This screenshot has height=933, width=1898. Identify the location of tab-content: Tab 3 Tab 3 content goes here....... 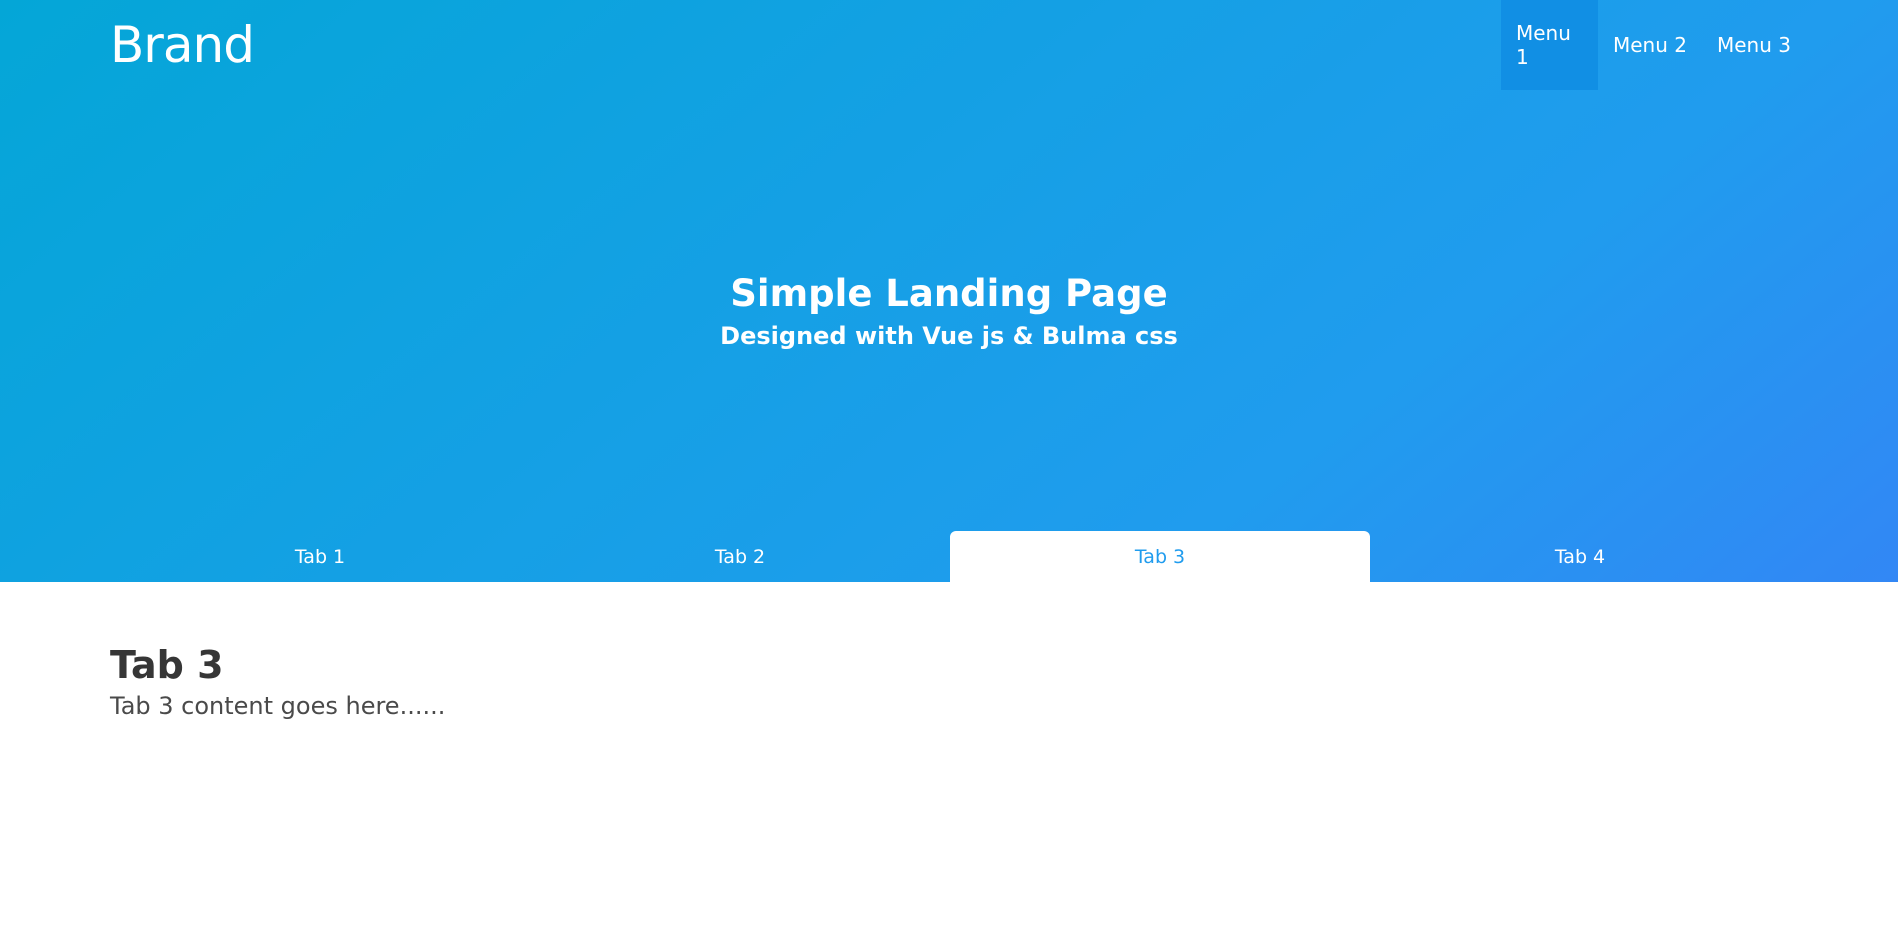
(277, 681).